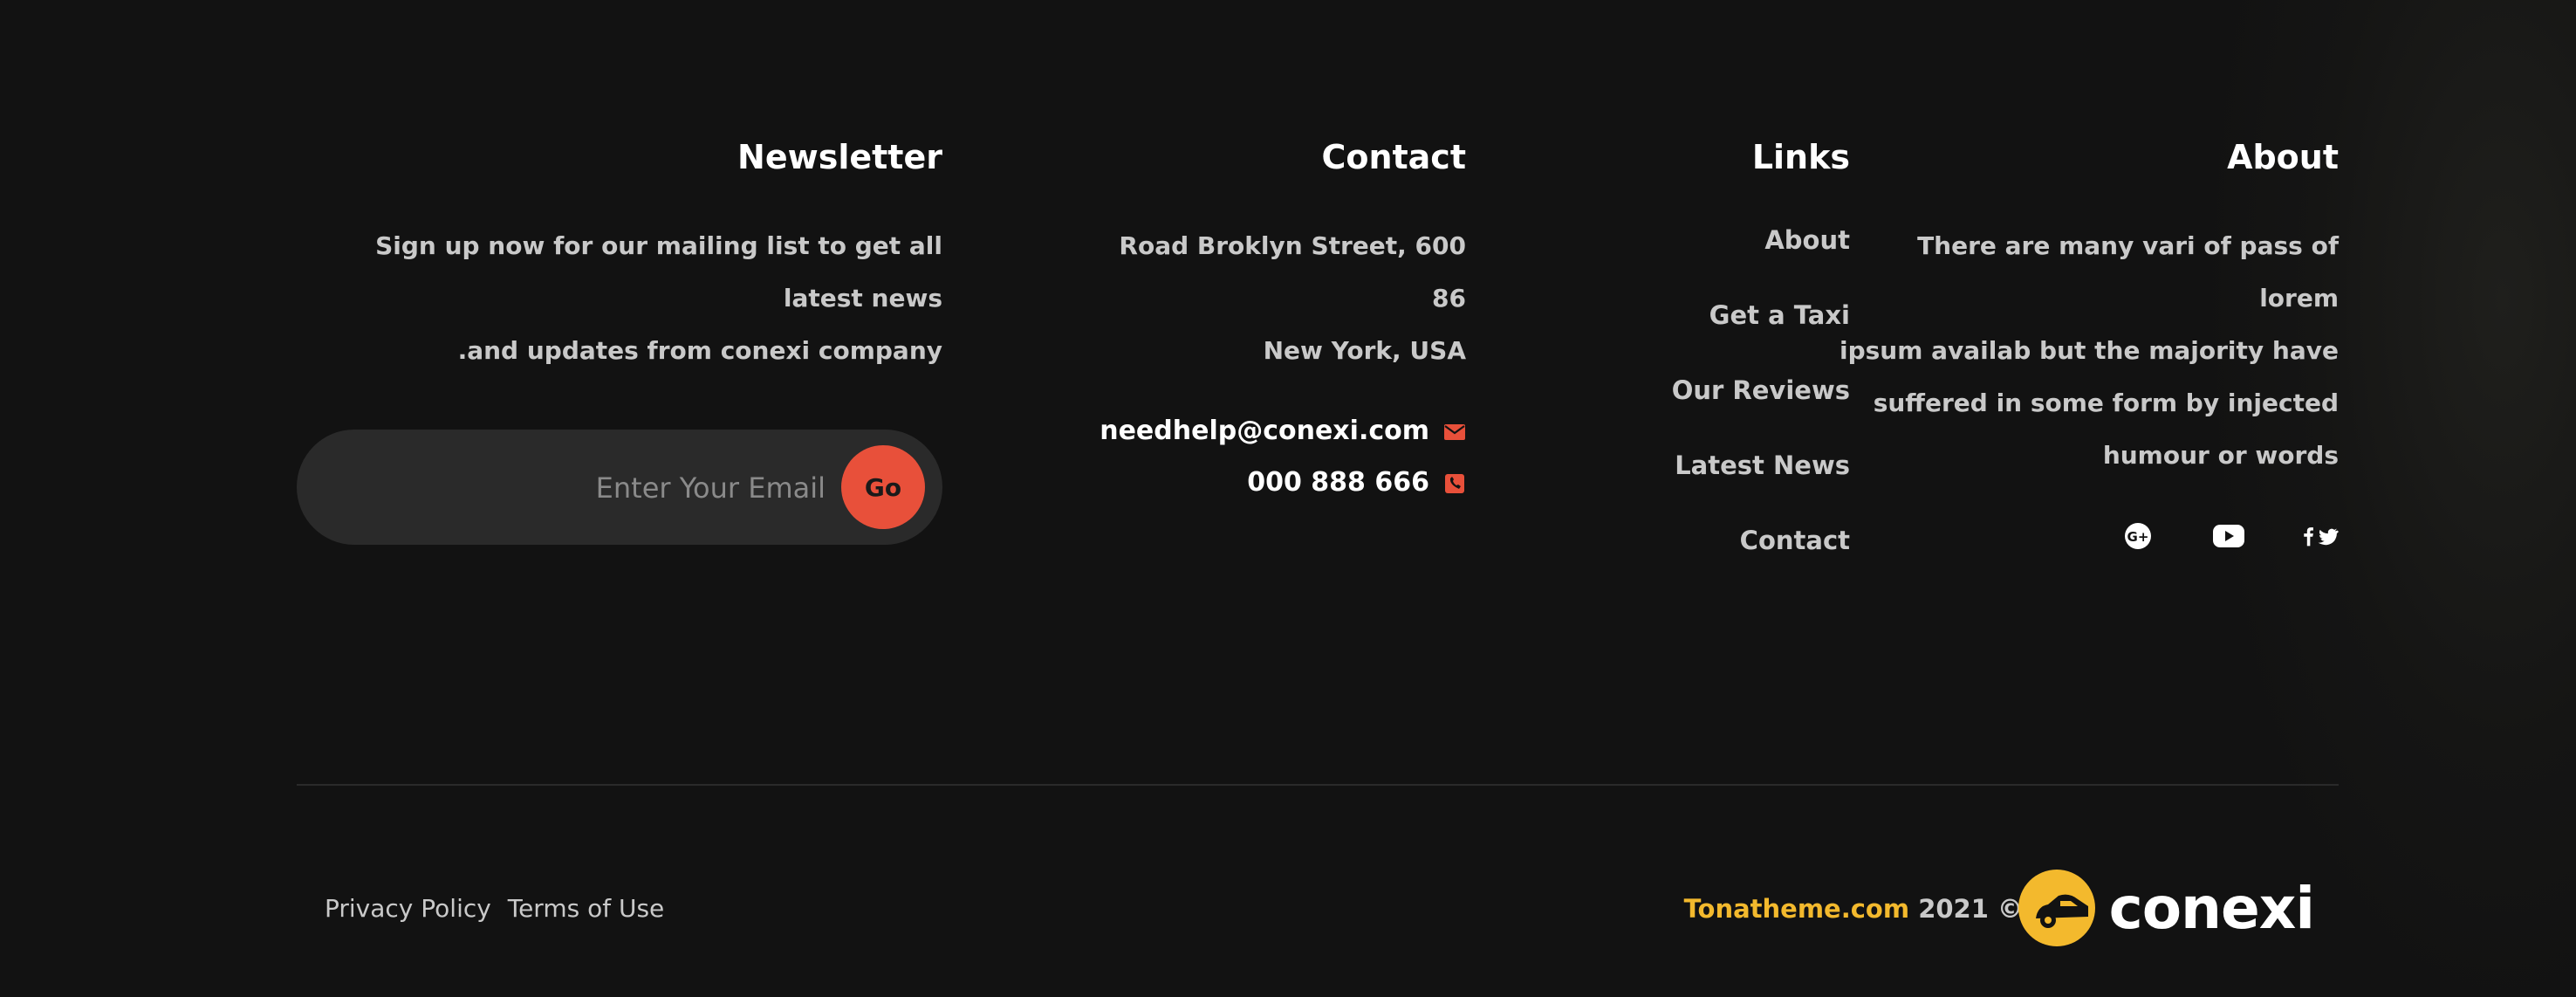  What do you see at coordinates (1455, 482) in the screenshot?
I see `phone-icon` at bounding box center [1455, 482].